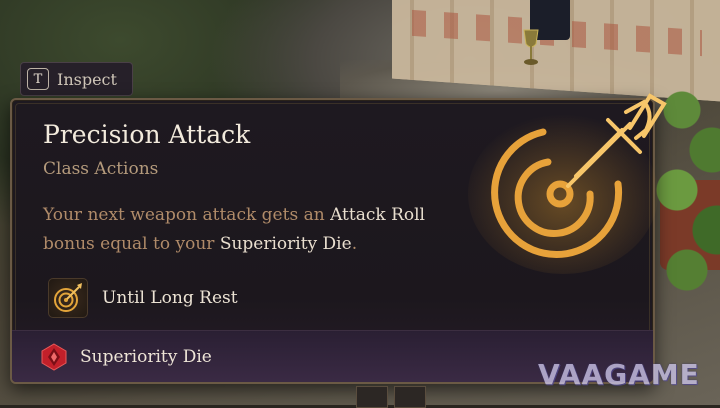 The width and height of the screenshot is (720, 408). Describe the element at coordinates (131, 244) in the screenshot. I see `description-text: bonus equal to your` at that location.